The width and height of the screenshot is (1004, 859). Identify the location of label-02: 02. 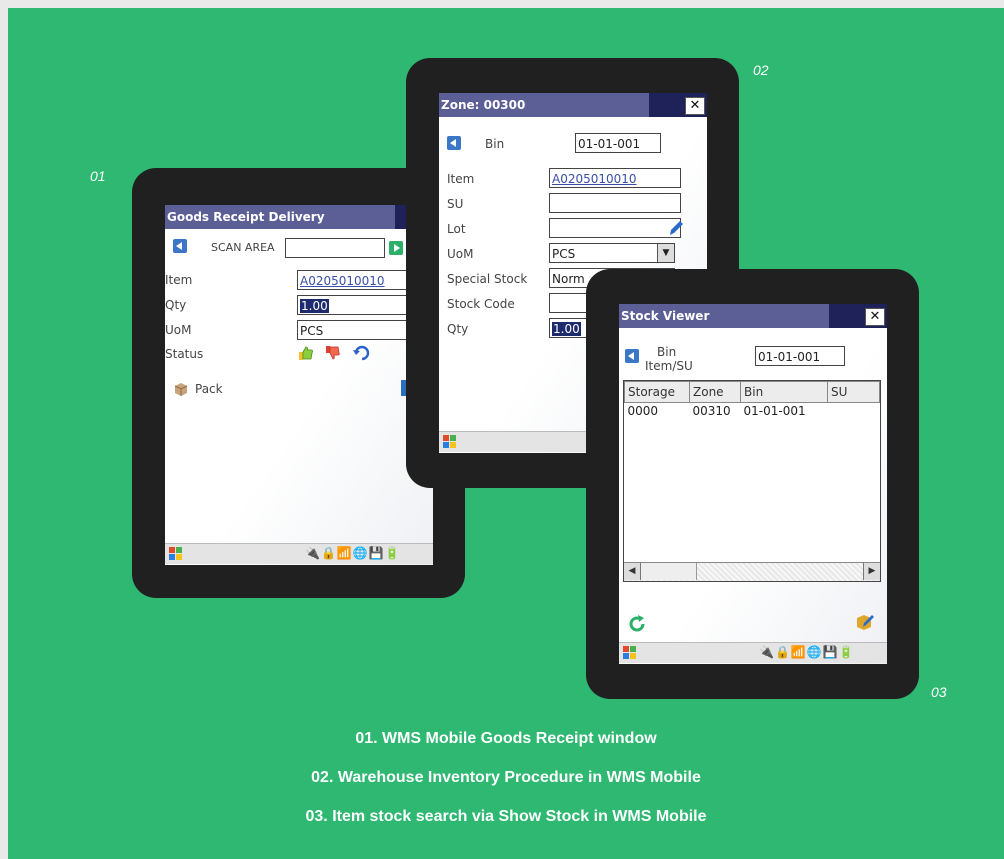
(761, 70).